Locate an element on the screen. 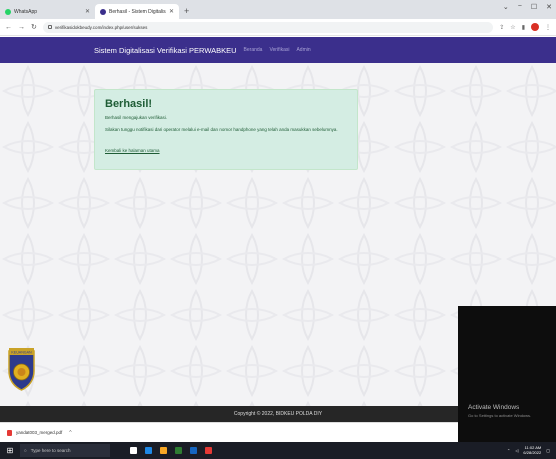 This screenshot has width=556, height=459. chrome-icon is located at coordinates (208, 450).